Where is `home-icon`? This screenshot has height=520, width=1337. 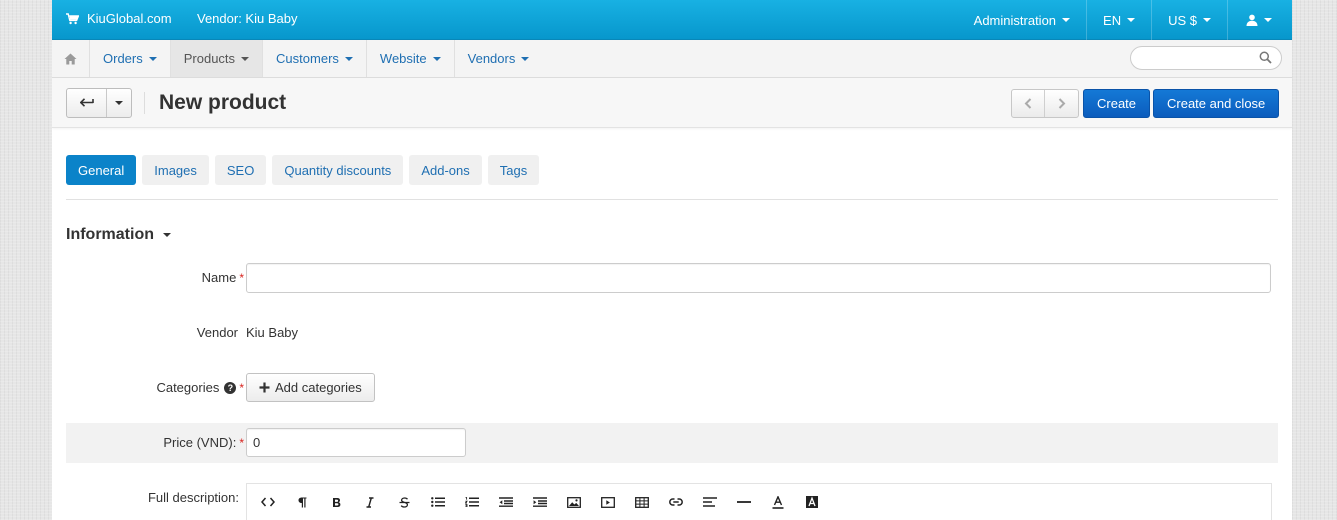 home-icon is located at coordinates (70, 58).